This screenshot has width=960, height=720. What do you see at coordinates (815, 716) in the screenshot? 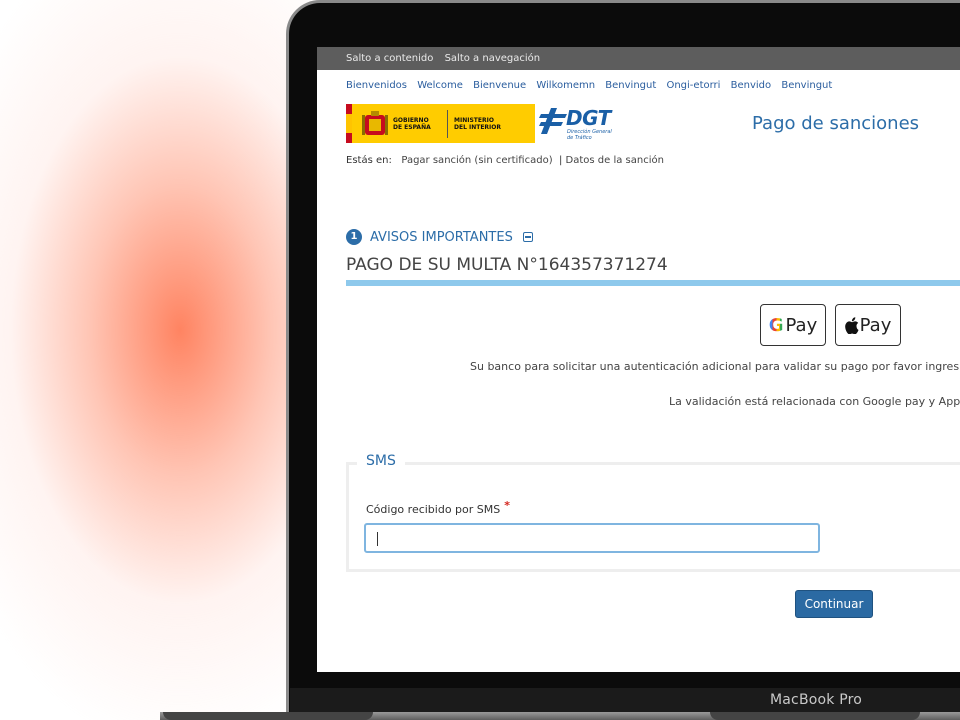
I see `laptop-foot-right` at bounding box center [815, 716].